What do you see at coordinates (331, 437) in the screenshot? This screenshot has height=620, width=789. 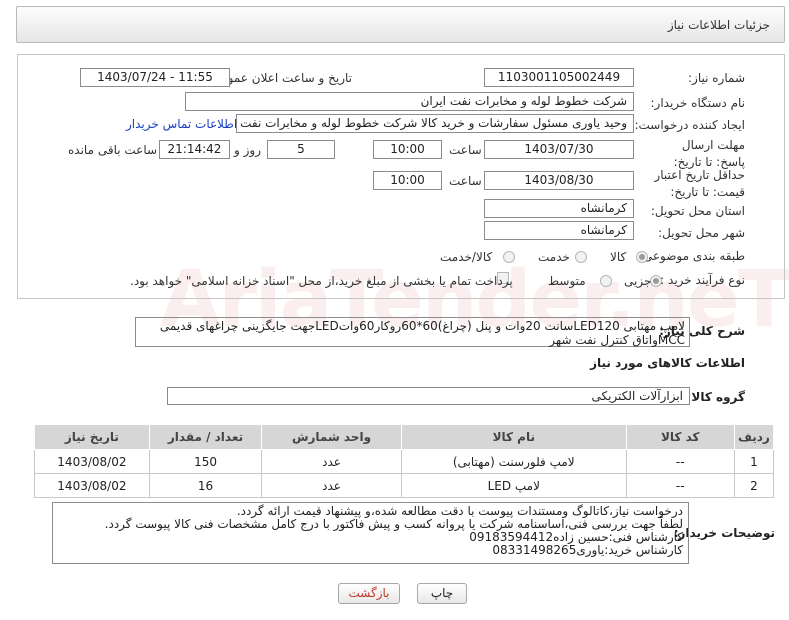 I see `col-unit: واحد شمارش` at bounding box center [331, 437].